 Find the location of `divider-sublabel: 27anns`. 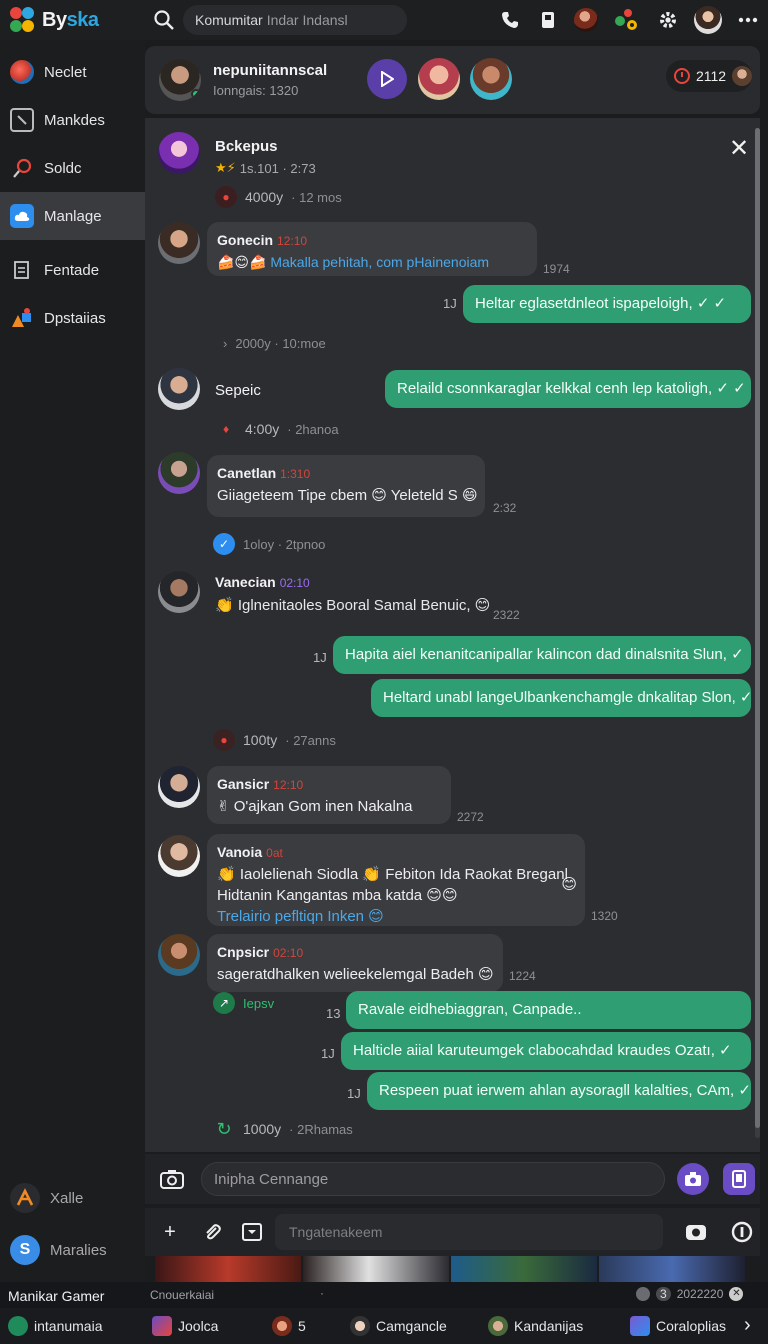

divider-sublabel: 27anns is located at coordinates (314, 740).